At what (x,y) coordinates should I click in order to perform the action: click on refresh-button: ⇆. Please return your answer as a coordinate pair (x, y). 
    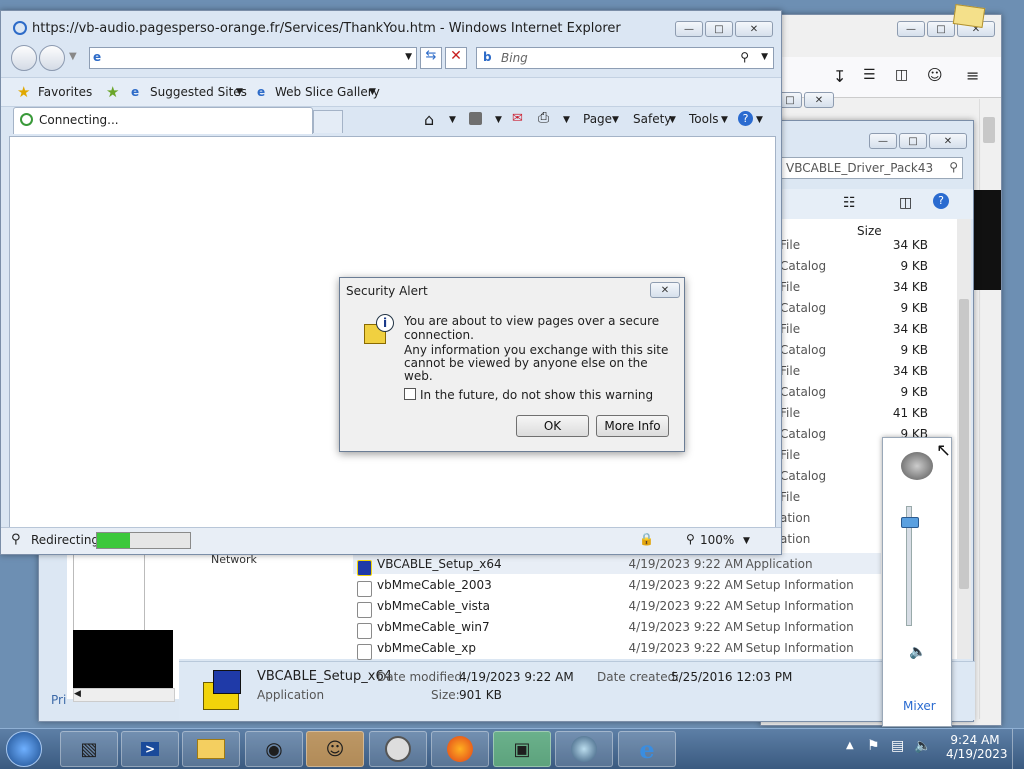
    Looking at the image, I should click on (431, 58).